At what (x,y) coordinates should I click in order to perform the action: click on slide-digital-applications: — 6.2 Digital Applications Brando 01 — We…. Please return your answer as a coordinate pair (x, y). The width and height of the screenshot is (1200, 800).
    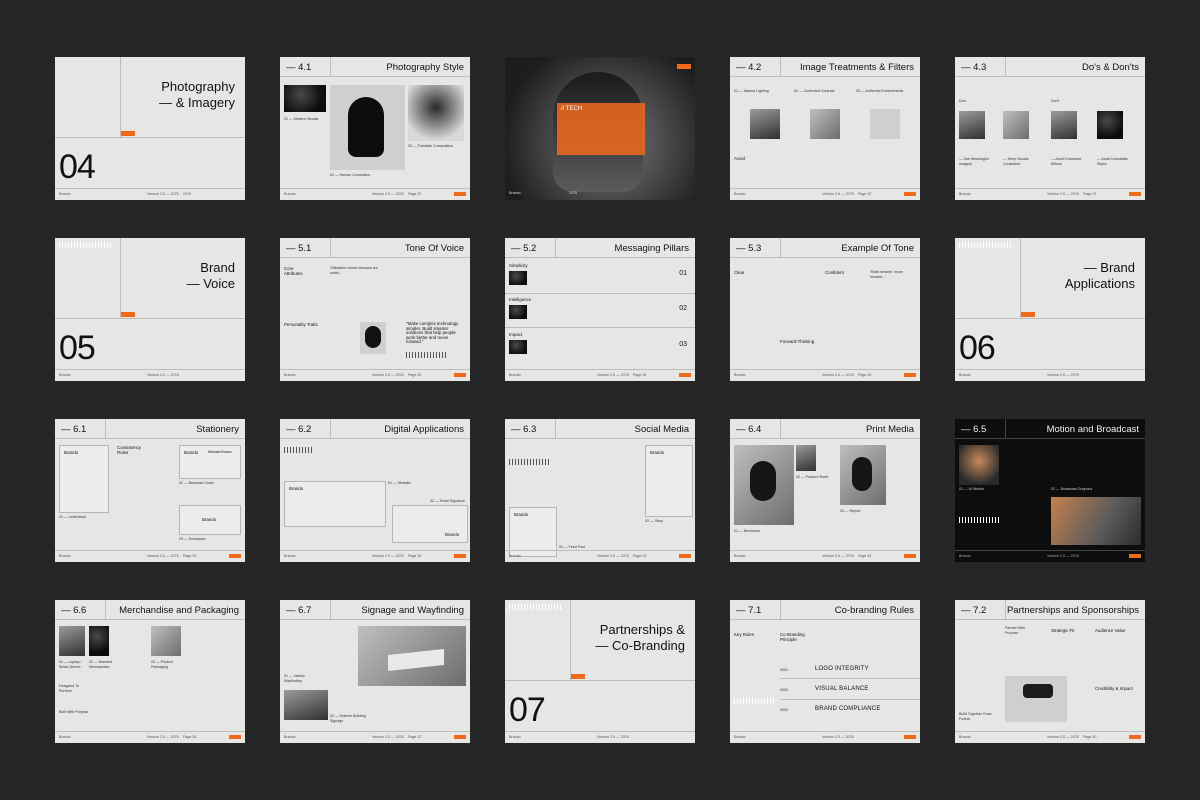
    Looking at the image, I should click on (375, 490).